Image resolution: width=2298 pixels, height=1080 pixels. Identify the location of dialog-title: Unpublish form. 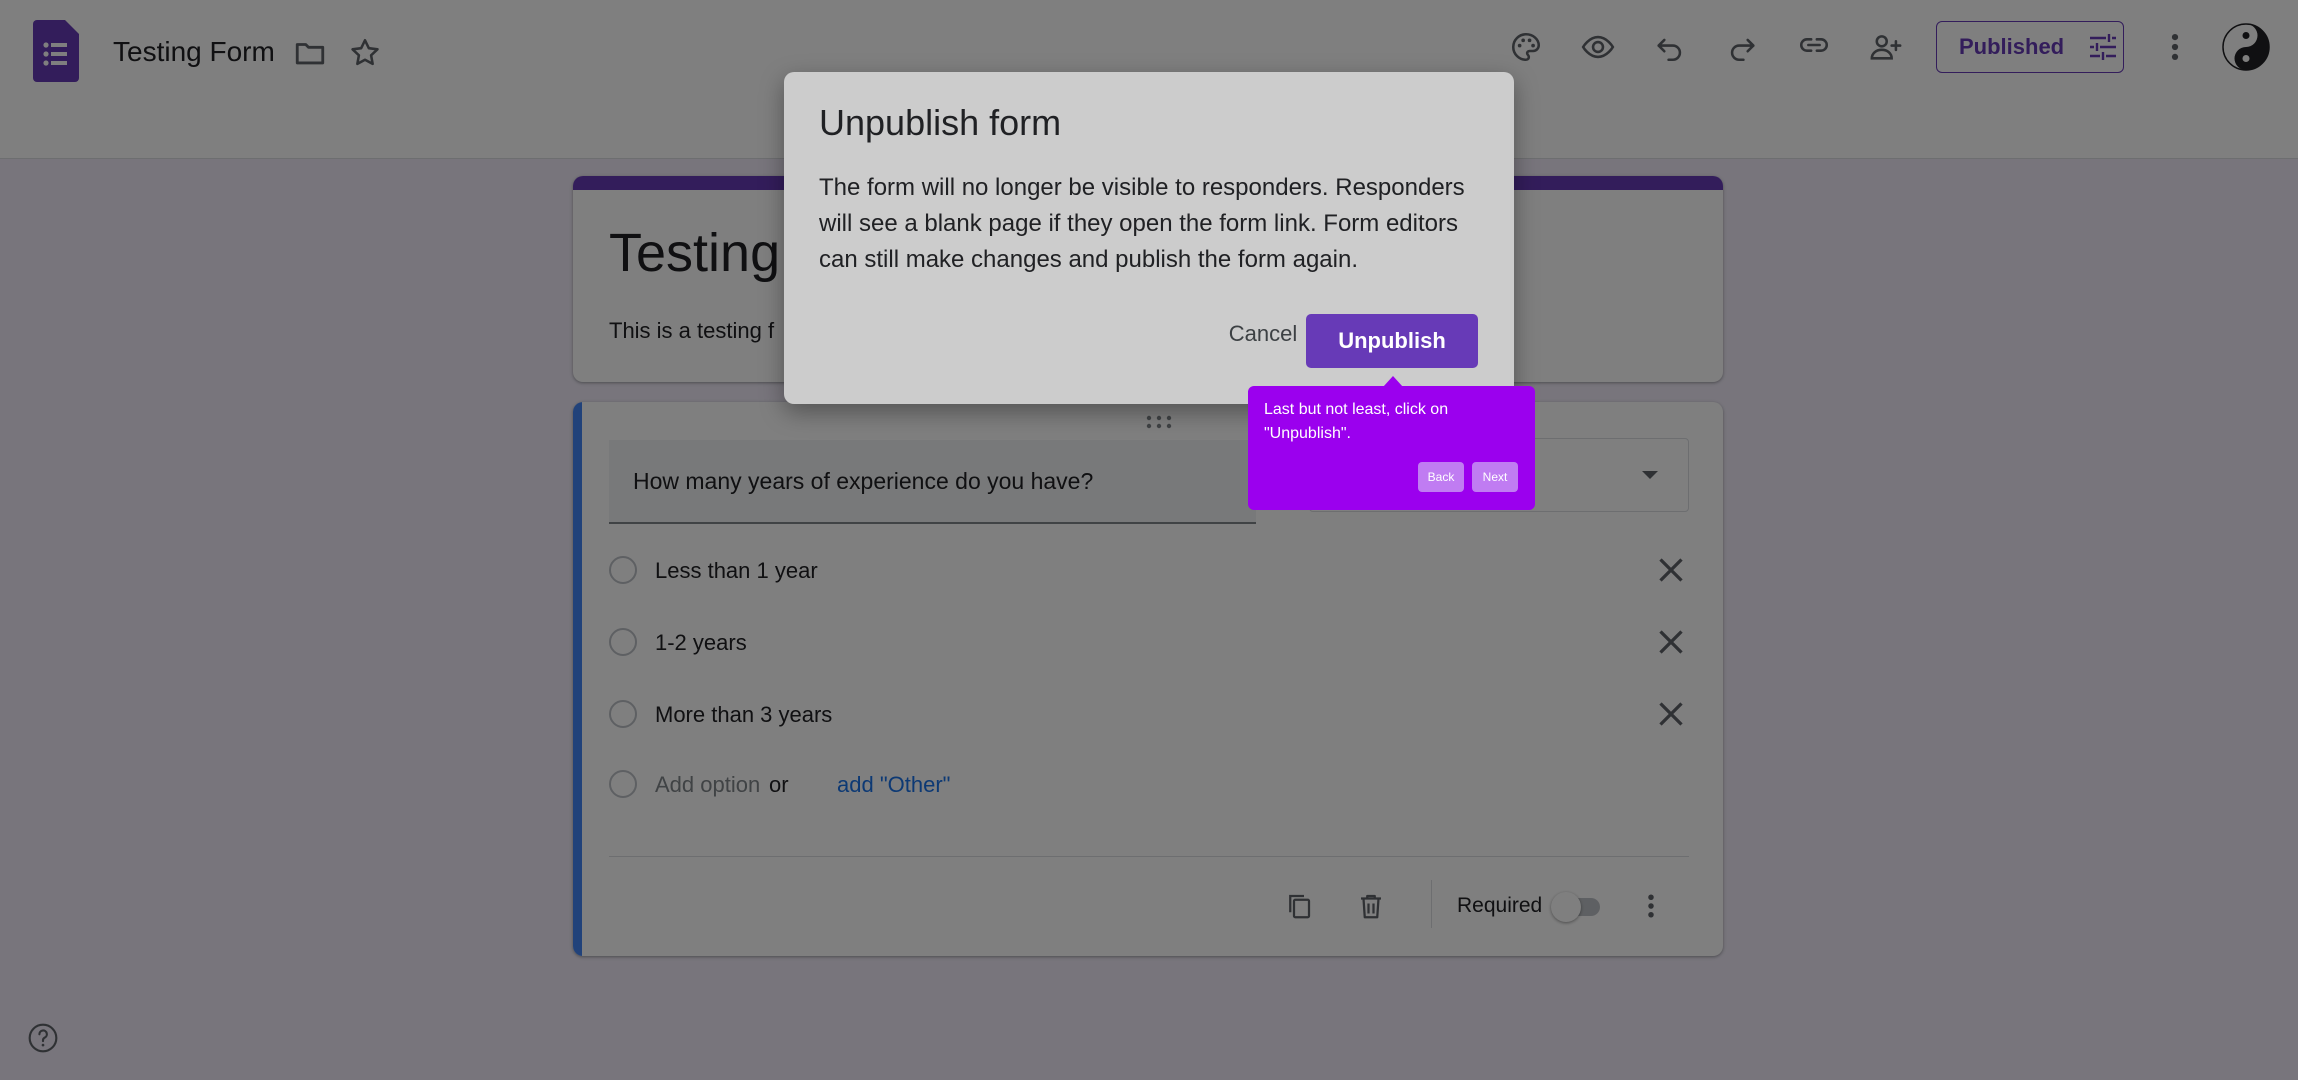
(940, 122).